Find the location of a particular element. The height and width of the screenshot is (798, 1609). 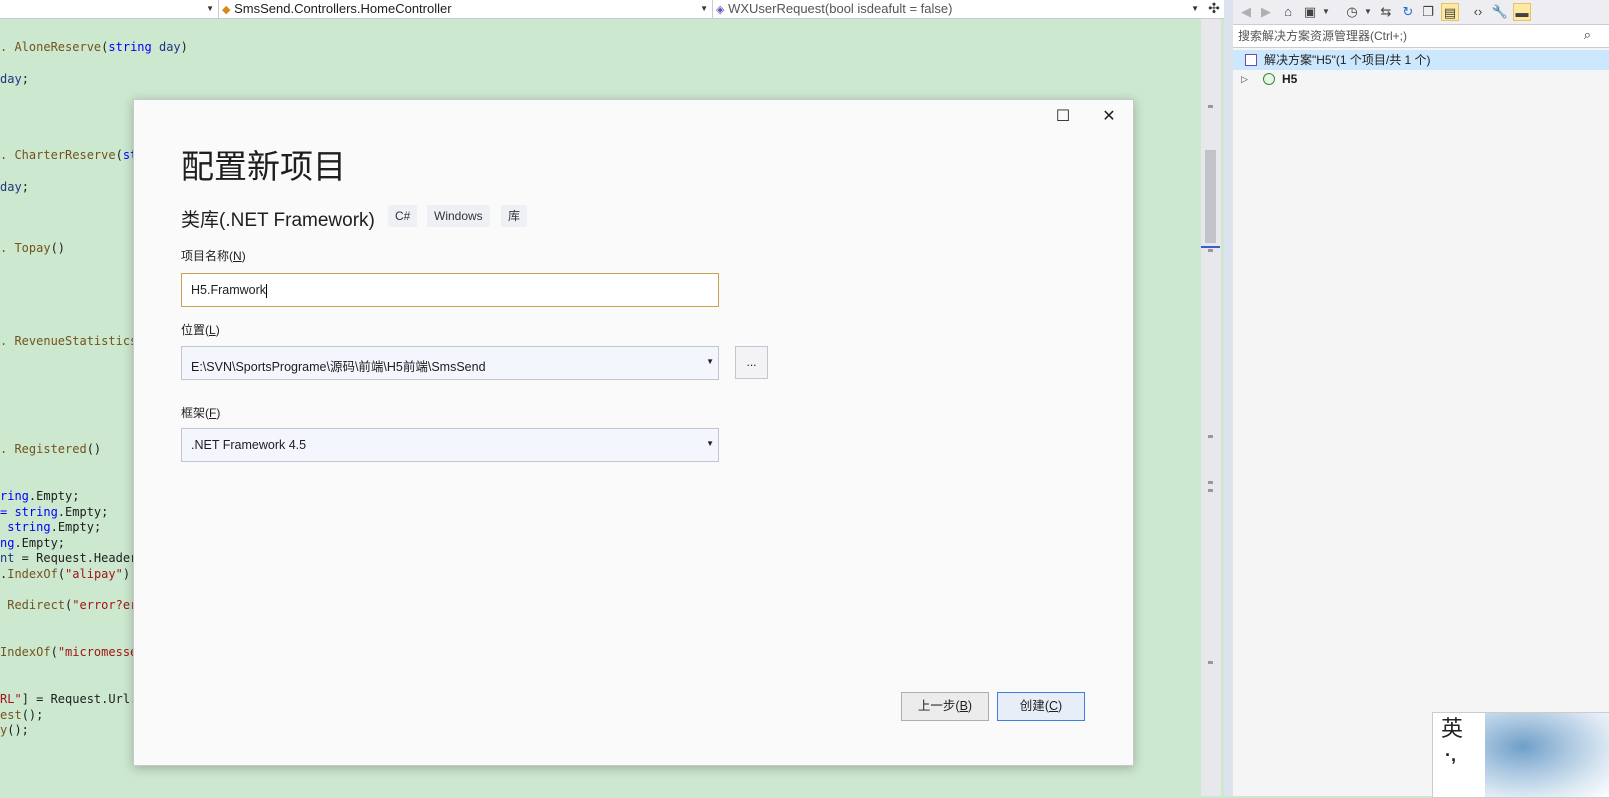

view-code-icon: ‹› is located at coordinates (1478, 12).